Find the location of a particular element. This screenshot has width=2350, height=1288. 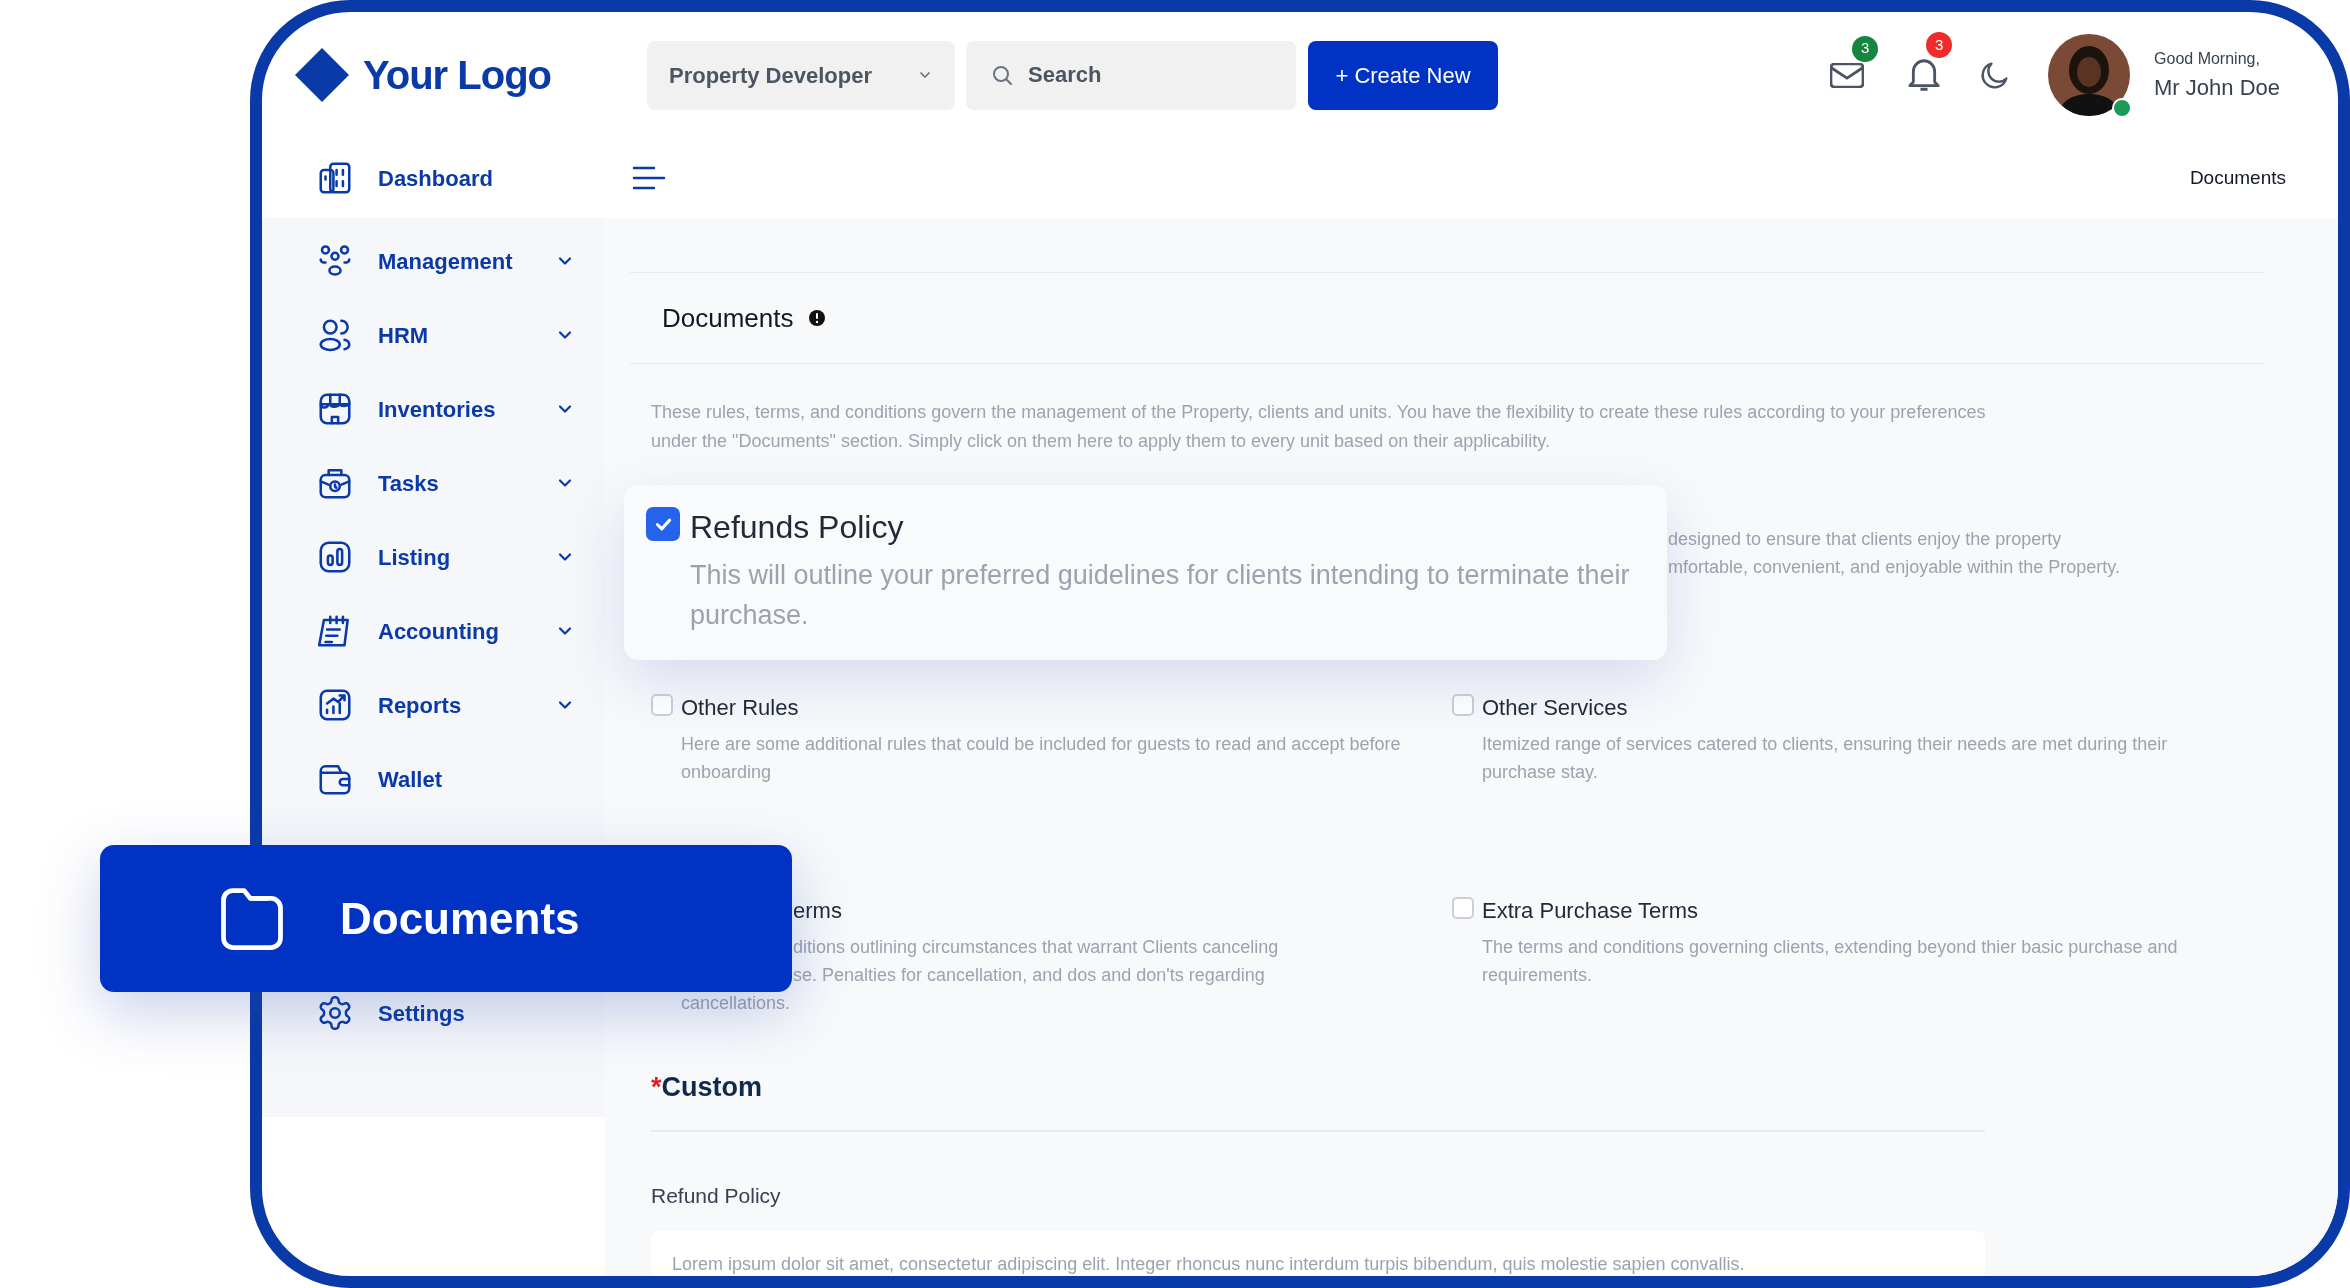

info-icon is located at coordinates (816, 318).